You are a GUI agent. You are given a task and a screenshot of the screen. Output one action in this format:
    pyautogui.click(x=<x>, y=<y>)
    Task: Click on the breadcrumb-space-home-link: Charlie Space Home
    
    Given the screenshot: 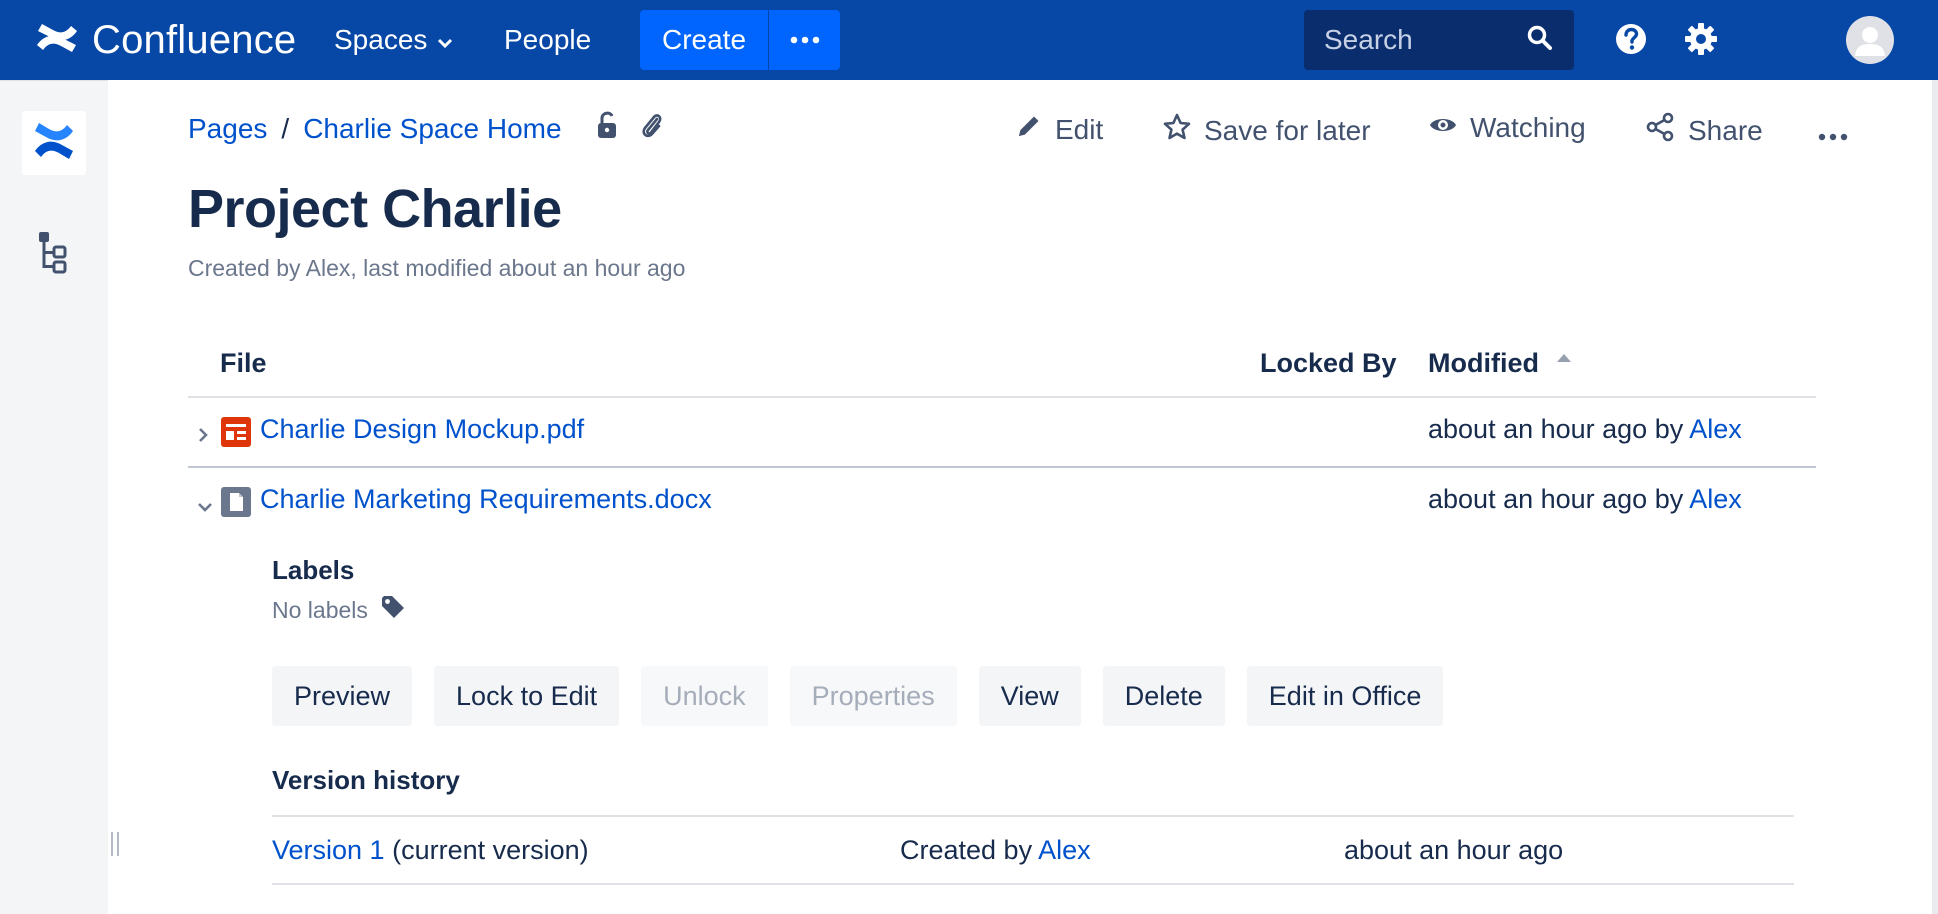 What is the action you would take?
    pyautogui.click(x=432, y=129)
    